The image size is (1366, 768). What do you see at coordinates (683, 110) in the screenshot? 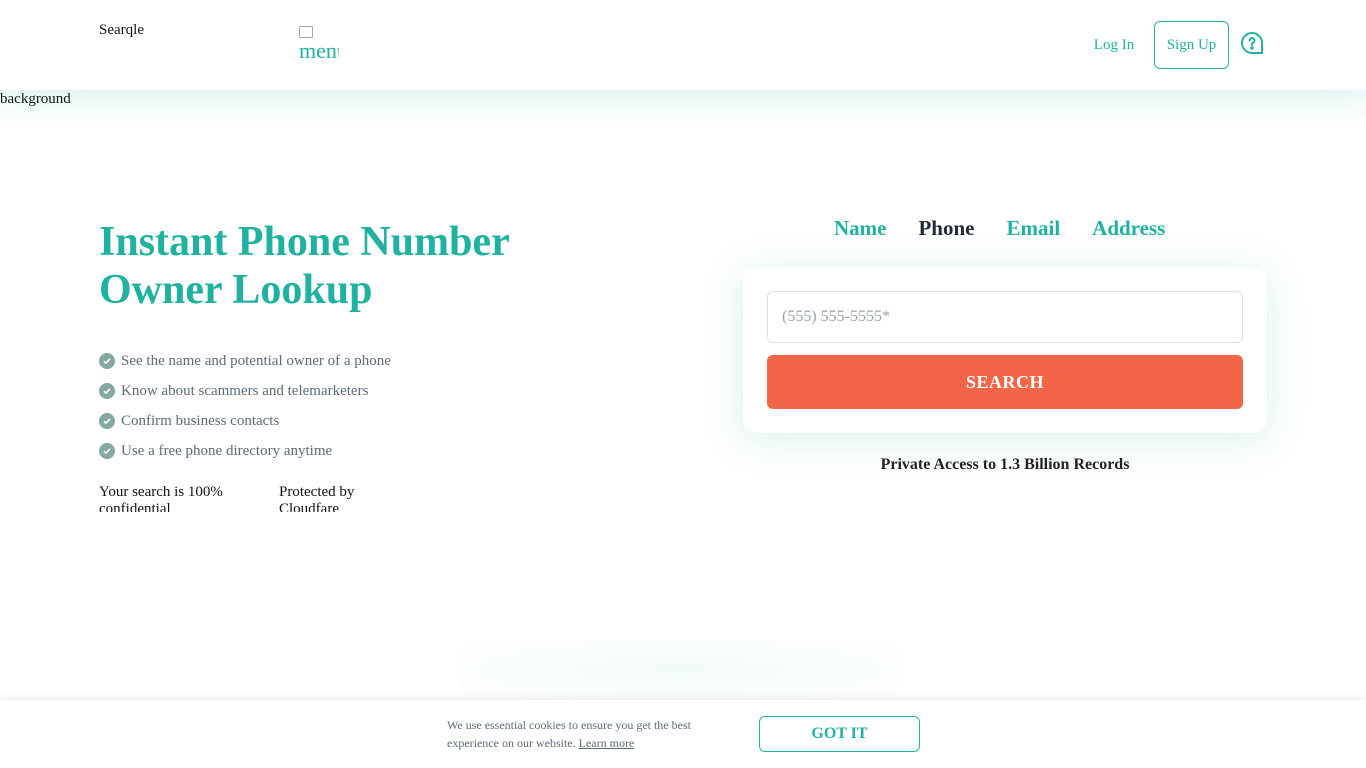
I see `hero-background` at bounding box center [683, 110].